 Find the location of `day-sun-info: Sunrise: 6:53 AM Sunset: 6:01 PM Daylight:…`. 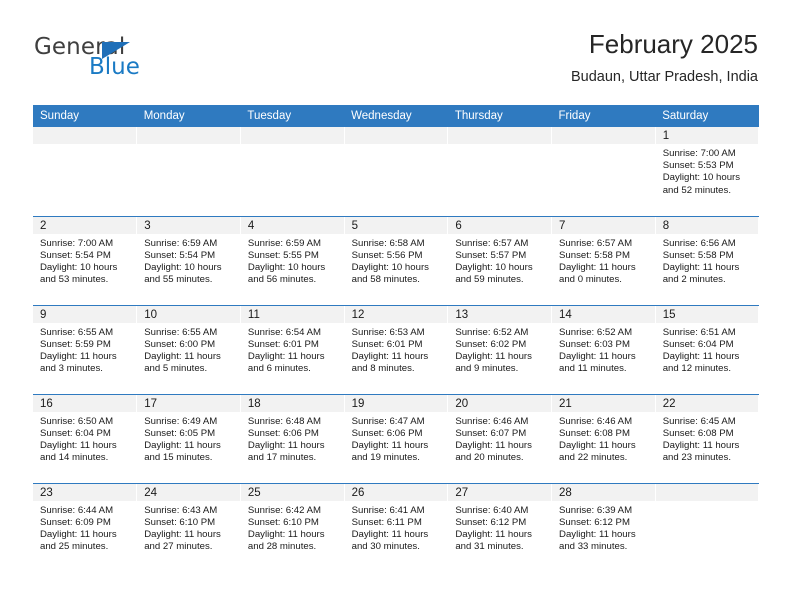

day-sun-info: Sunrise: 6:53 AM Sunset: 6:01 PM Daylight:… is located at coordinates (396, 349).